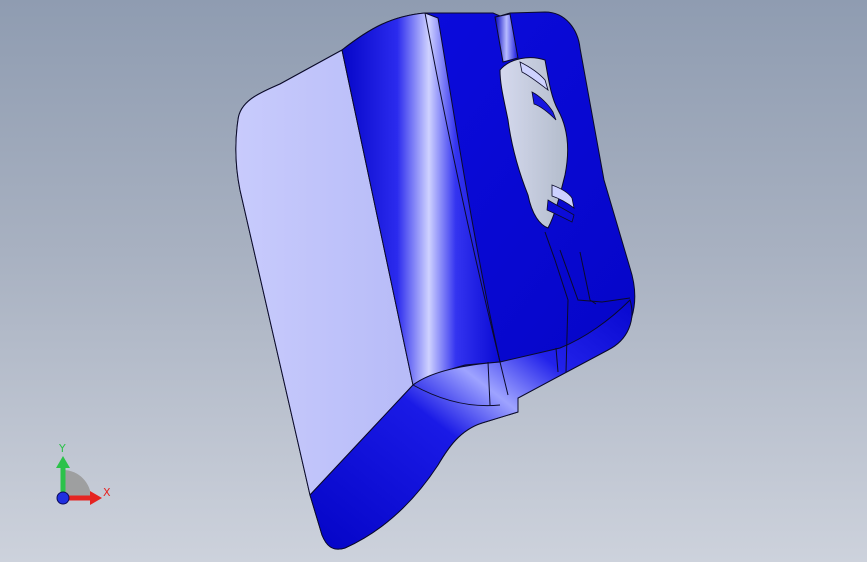  I want to click on y-axis-arrow-icon, so click(63, 462).